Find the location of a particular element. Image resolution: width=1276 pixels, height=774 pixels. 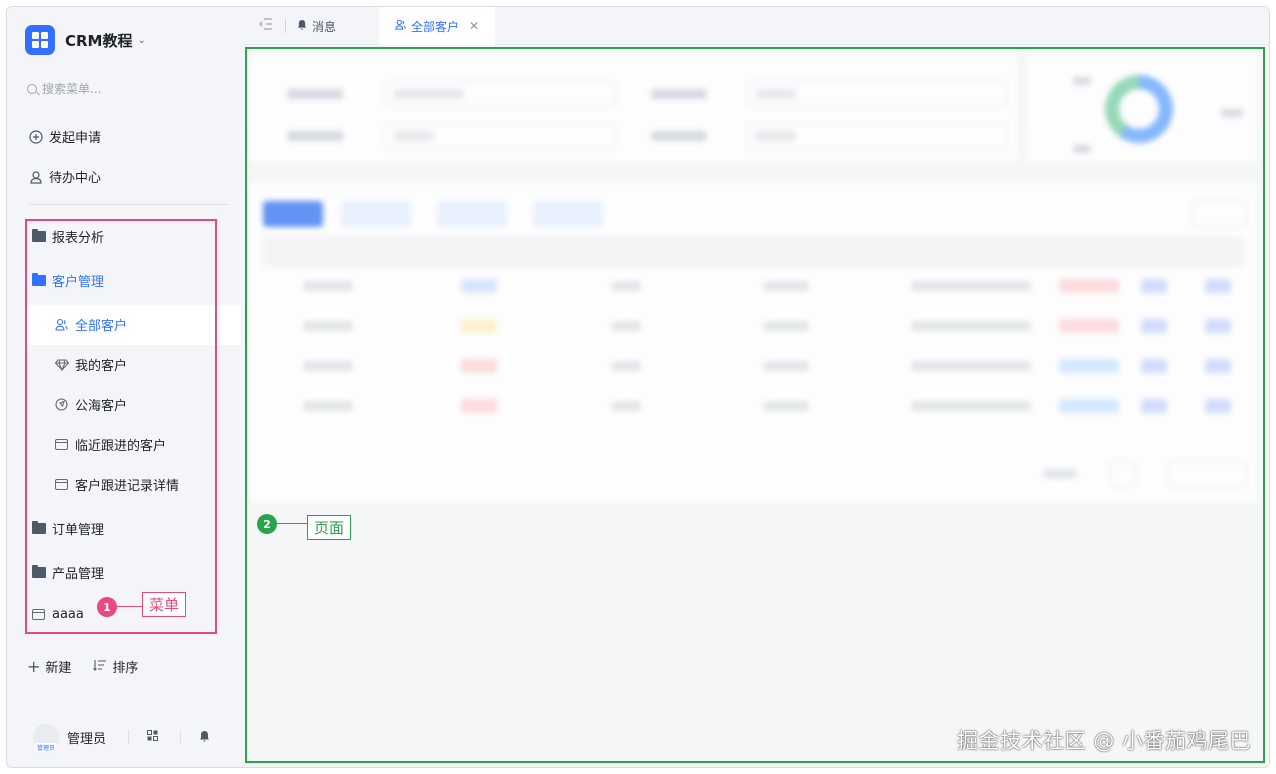

sort-icon is located at coordinates (100, 667).